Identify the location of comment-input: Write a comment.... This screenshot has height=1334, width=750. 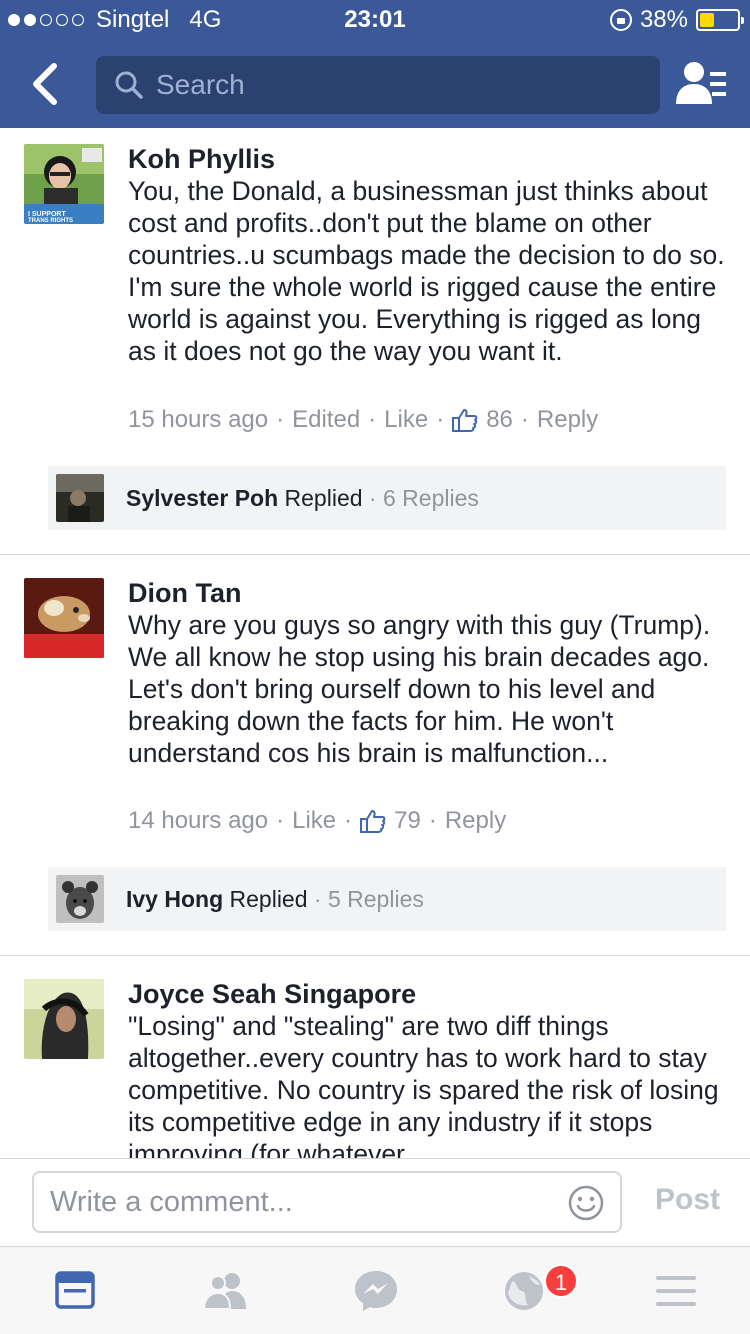
(327, 1202).